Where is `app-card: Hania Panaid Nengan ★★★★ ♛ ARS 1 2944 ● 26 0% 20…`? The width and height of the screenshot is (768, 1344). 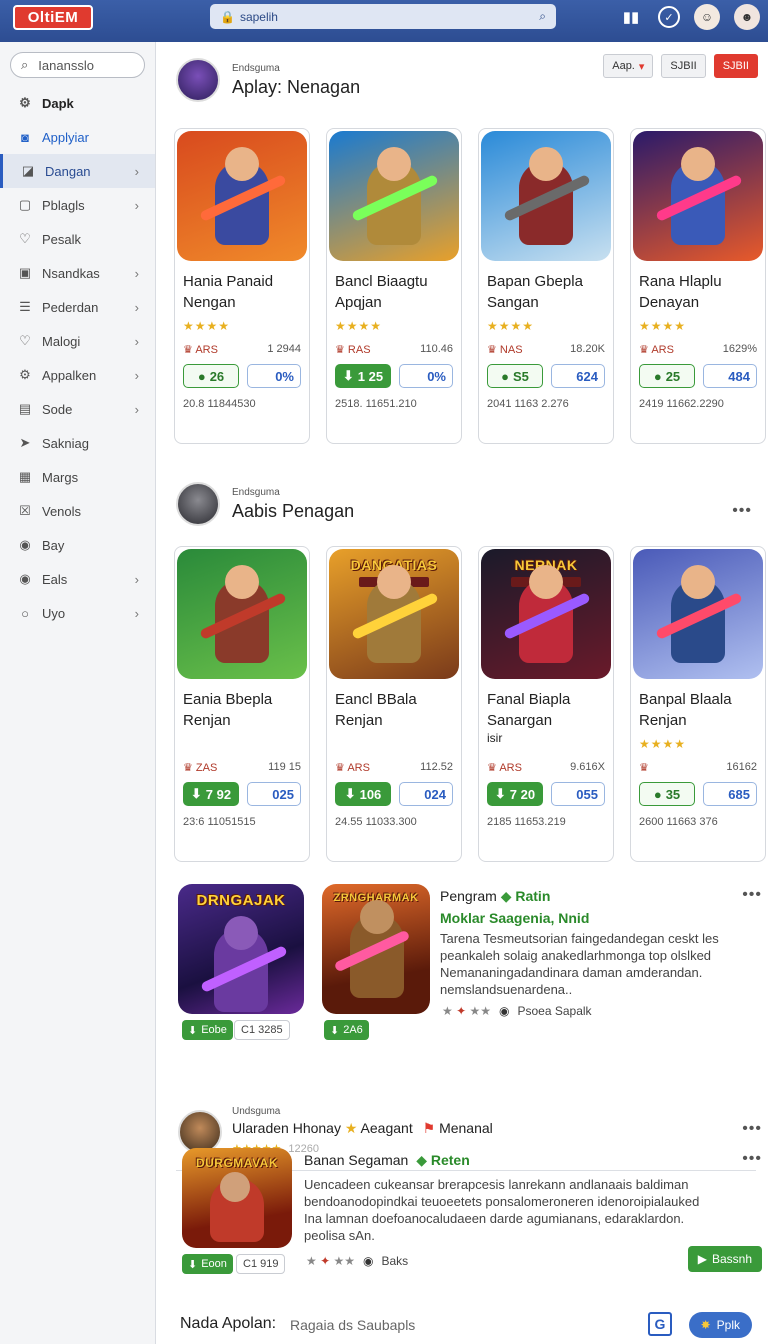 app-card: Hania Panaid Nengan ★★★★ ♛ ARS 1 2944 ● 26 0% 20… is located at coordinates (242, 286).